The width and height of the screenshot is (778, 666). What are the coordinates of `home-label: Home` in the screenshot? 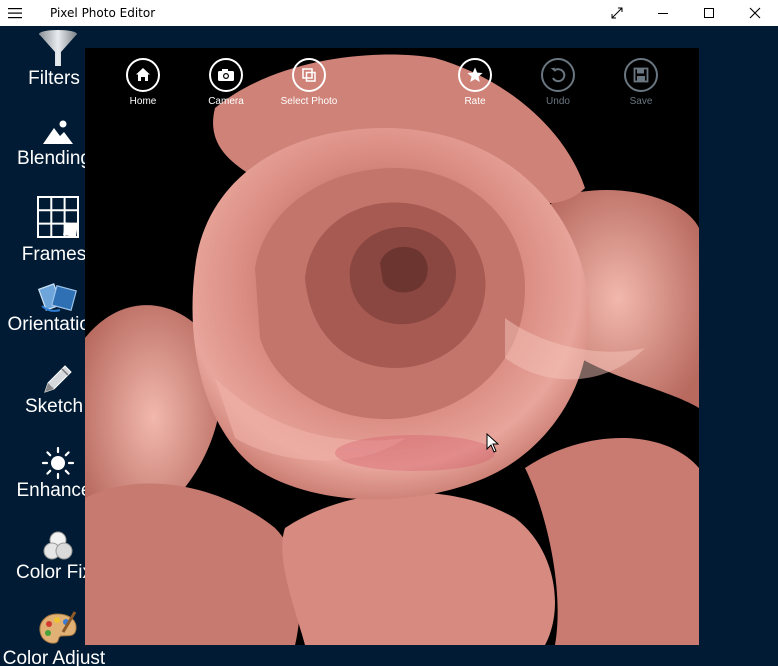 It's located at (143, 101).